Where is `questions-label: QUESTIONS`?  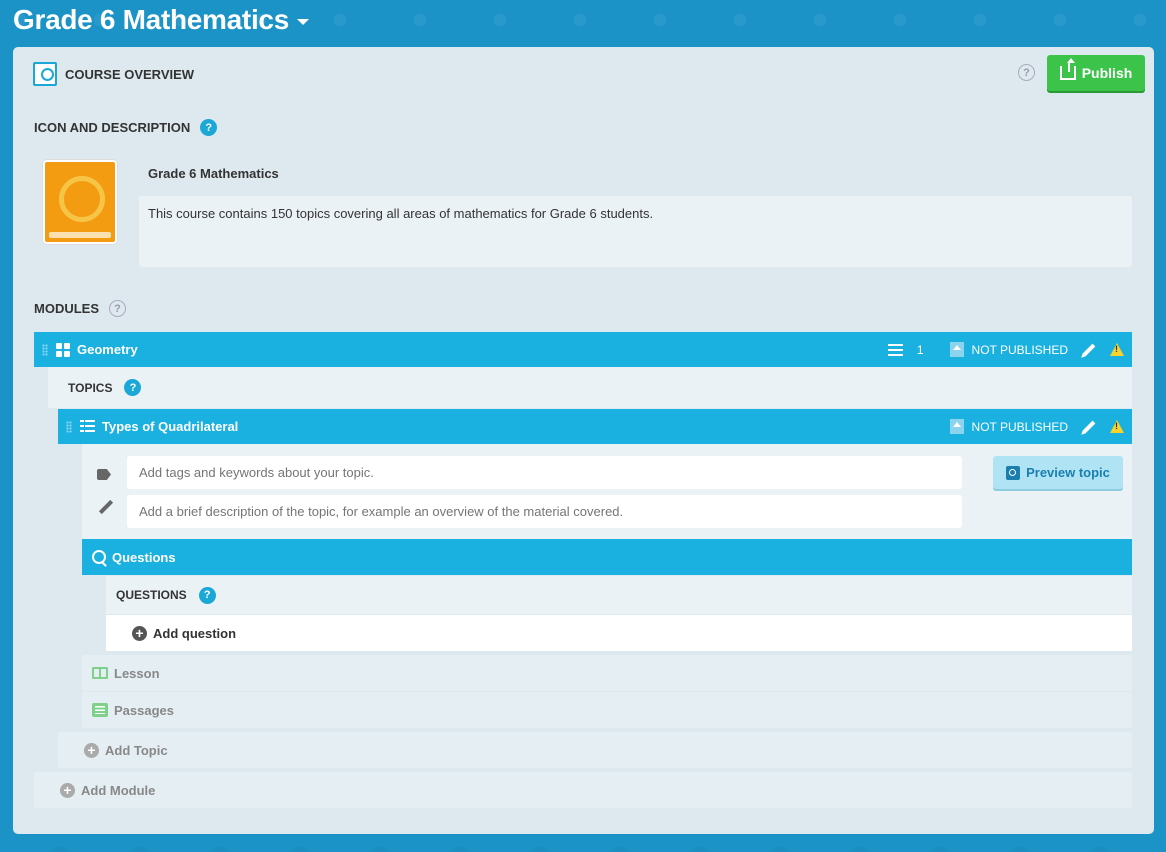
questions-label: QUESTIONS is located at coordinates (151, 595).